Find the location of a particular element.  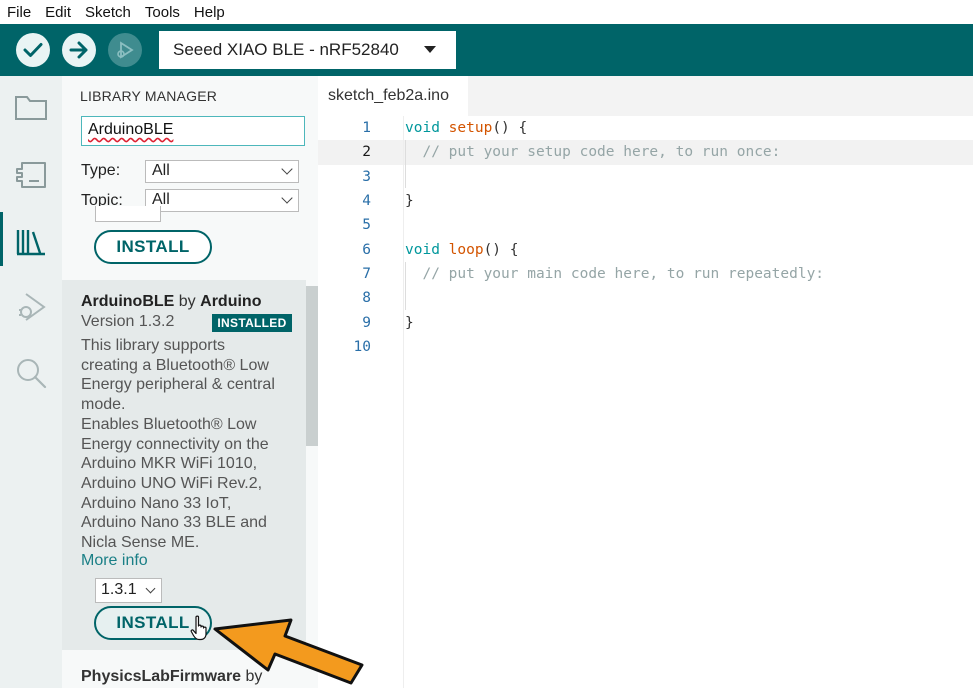

arrow-right-icon is located at coordinates (78, 50).